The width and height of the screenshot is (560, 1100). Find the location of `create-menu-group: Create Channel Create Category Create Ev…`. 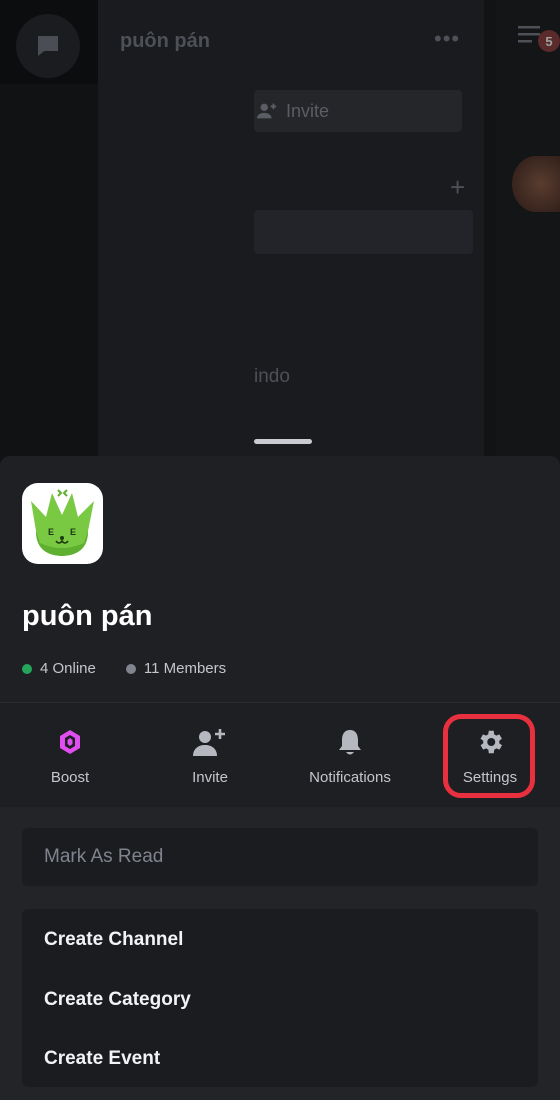

create-menu-group: Create Channel Create Category Create Ev… is located at coordinates (280, 998).